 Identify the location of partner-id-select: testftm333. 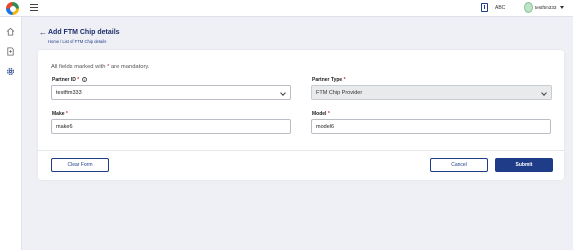
(171, 92).